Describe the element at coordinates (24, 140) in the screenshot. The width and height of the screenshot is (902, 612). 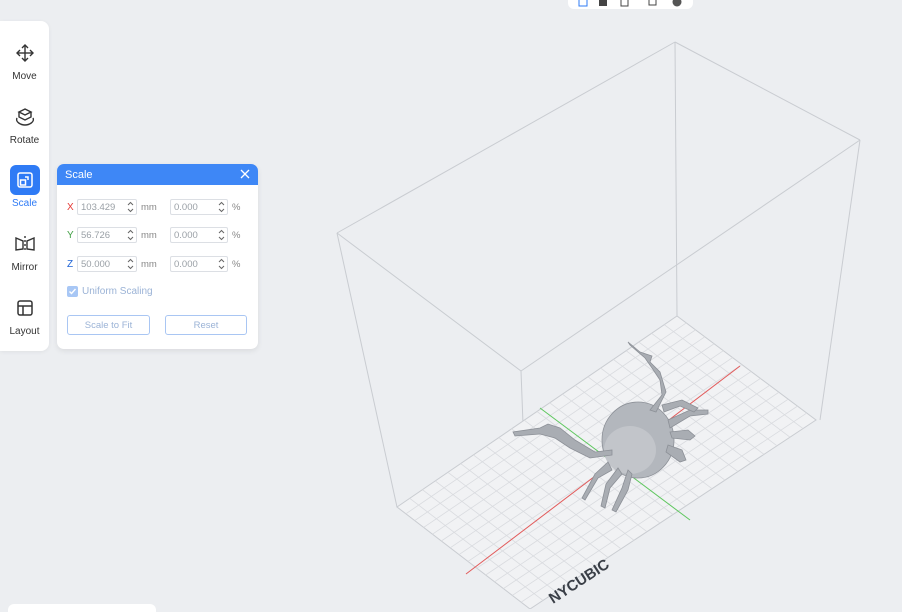
I see `rotate-label: Rotate` at that location.